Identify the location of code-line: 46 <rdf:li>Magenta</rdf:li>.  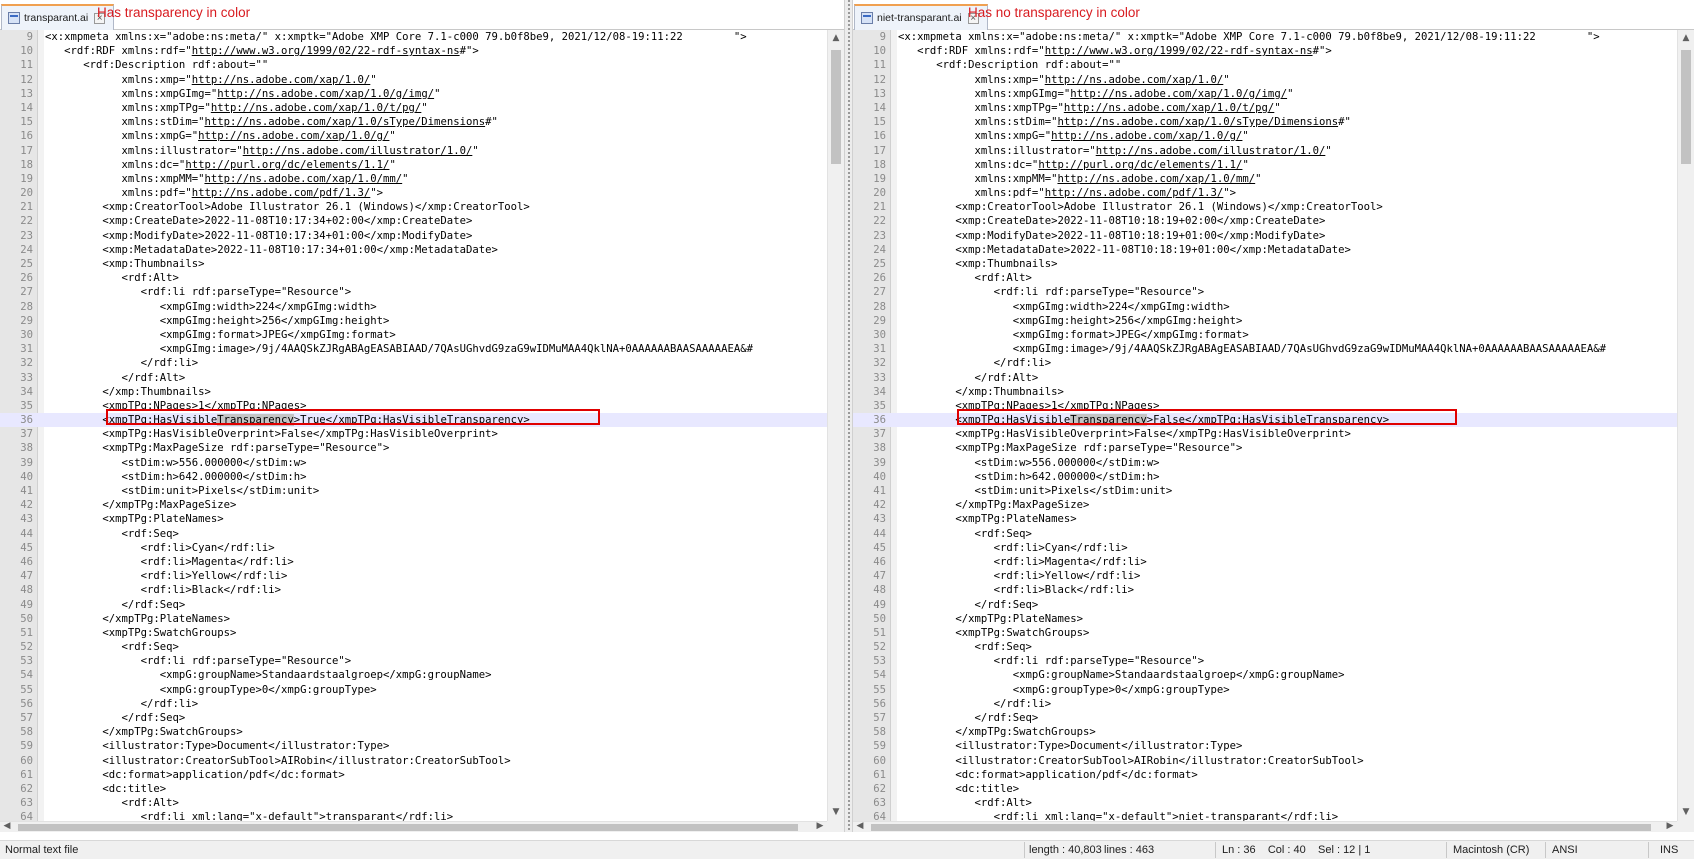
(413, 562).